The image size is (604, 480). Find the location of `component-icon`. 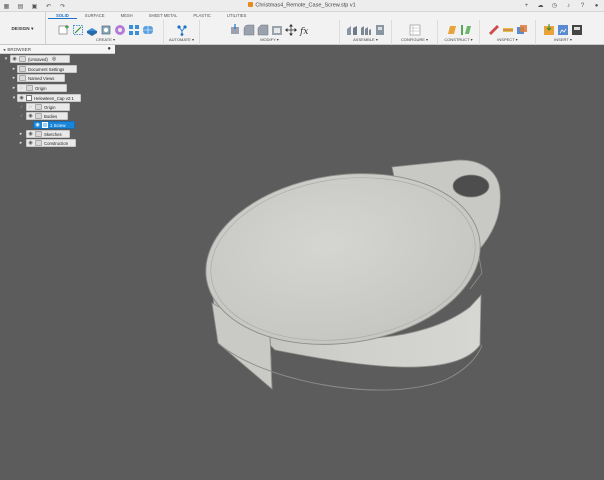

component-icon is located at coordinates (29, 98).